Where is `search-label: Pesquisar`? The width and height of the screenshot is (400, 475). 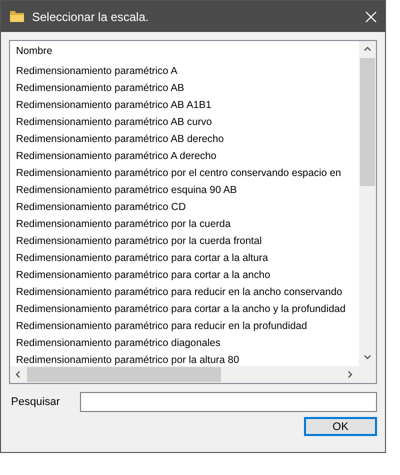
search-label: Pesquisar is located at coordinates (35, 402).